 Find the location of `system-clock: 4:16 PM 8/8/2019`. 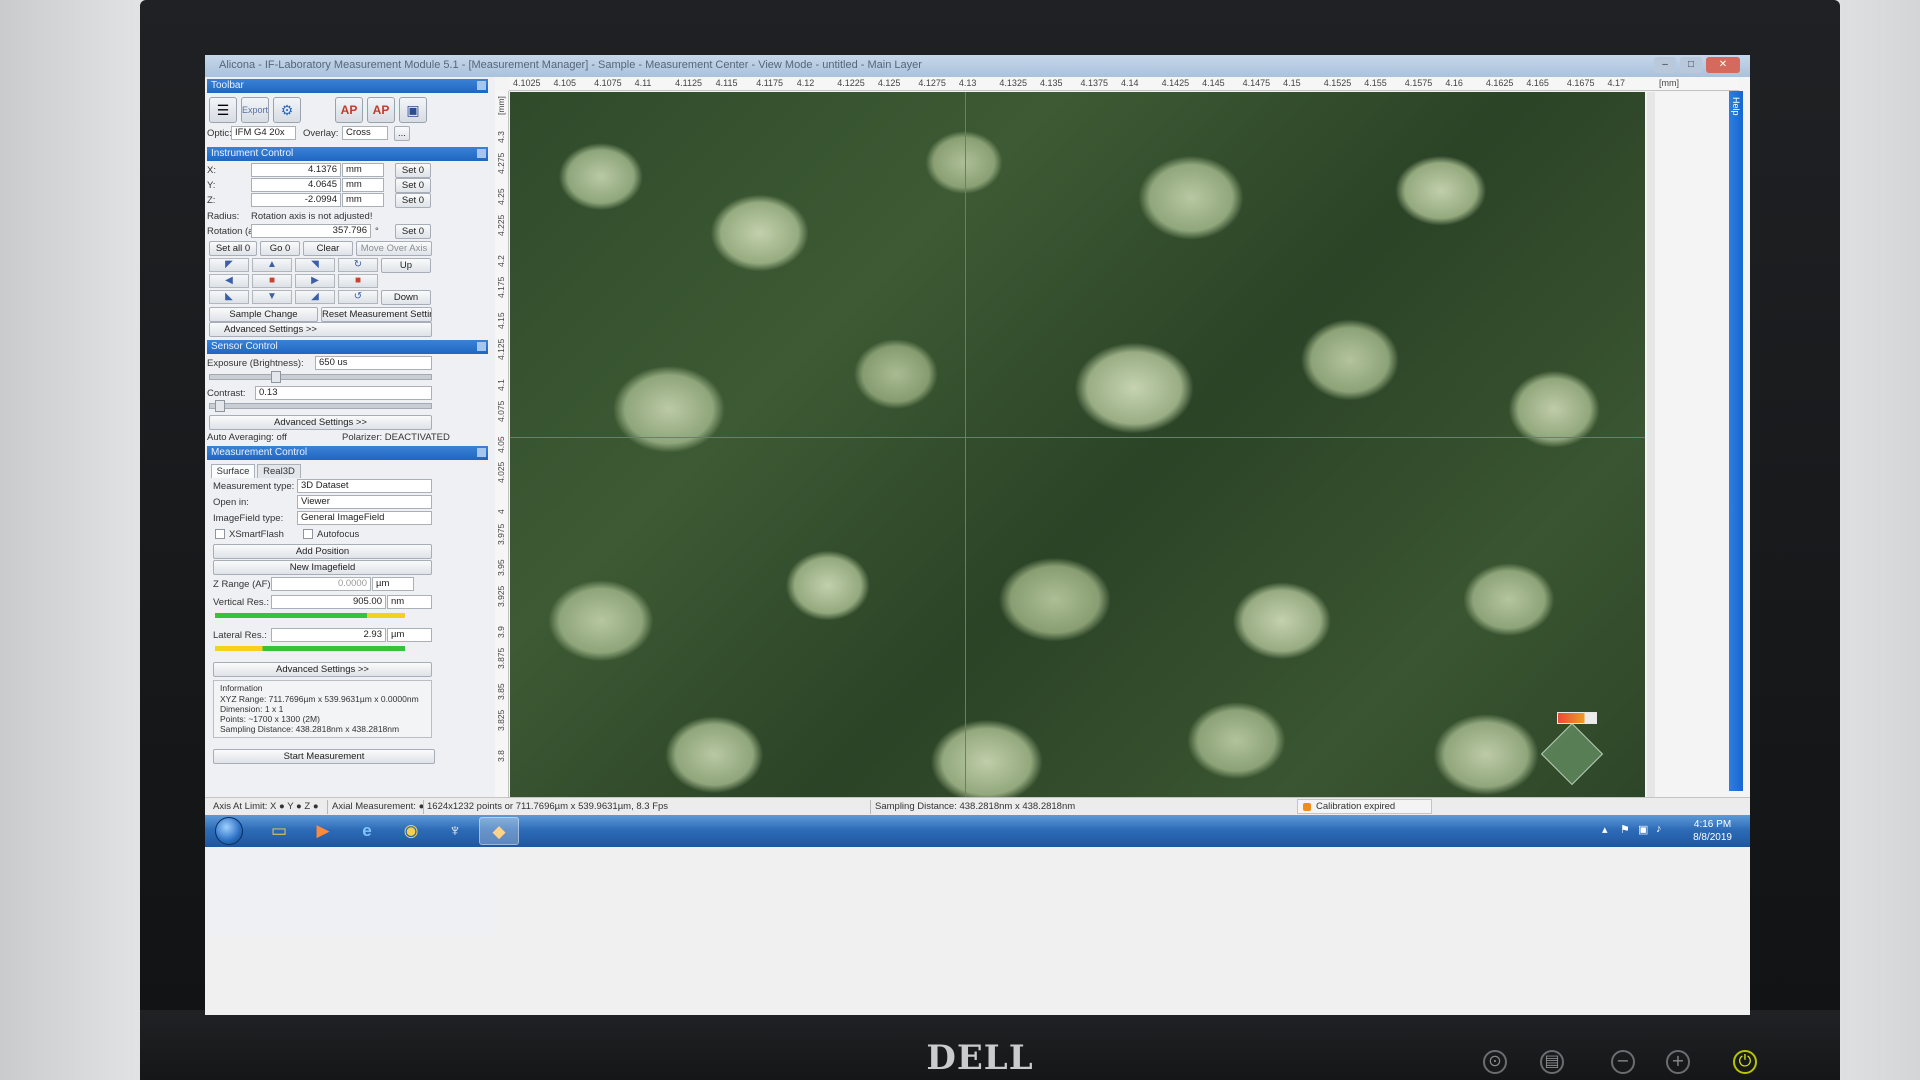

system-clock: 4:16 PM 8/8/2019 is located at coordinates (1712, 831).